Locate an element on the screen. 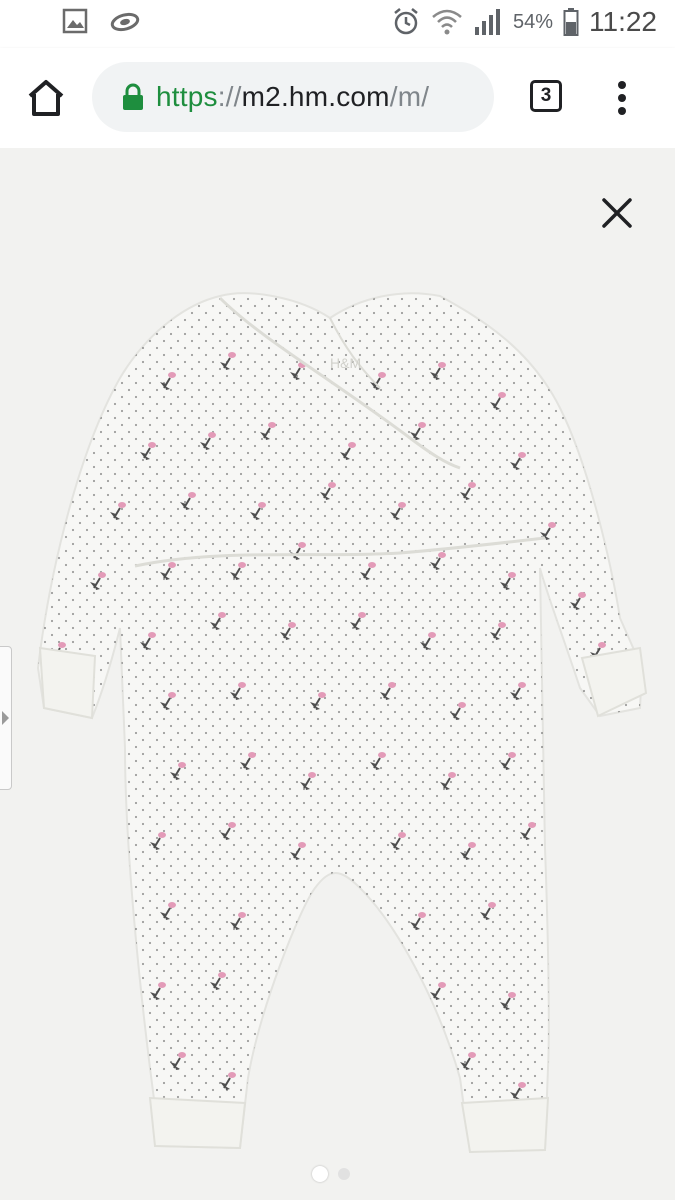  tab-count: 3 is located at coordinates (546, 95).